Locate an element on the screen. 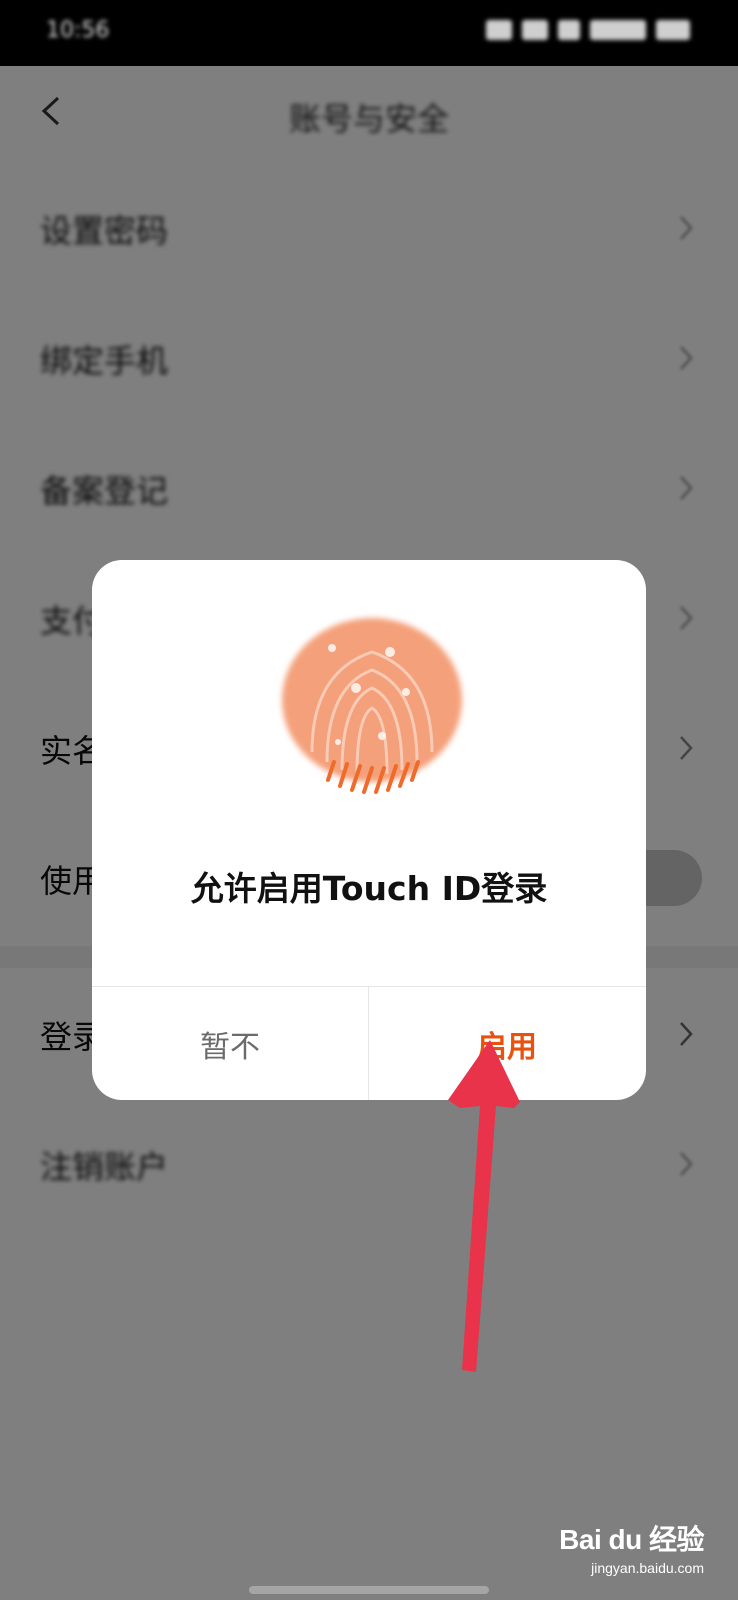  watermark-url: jingyan.baidu.com is located at coordinates (647, 1568).